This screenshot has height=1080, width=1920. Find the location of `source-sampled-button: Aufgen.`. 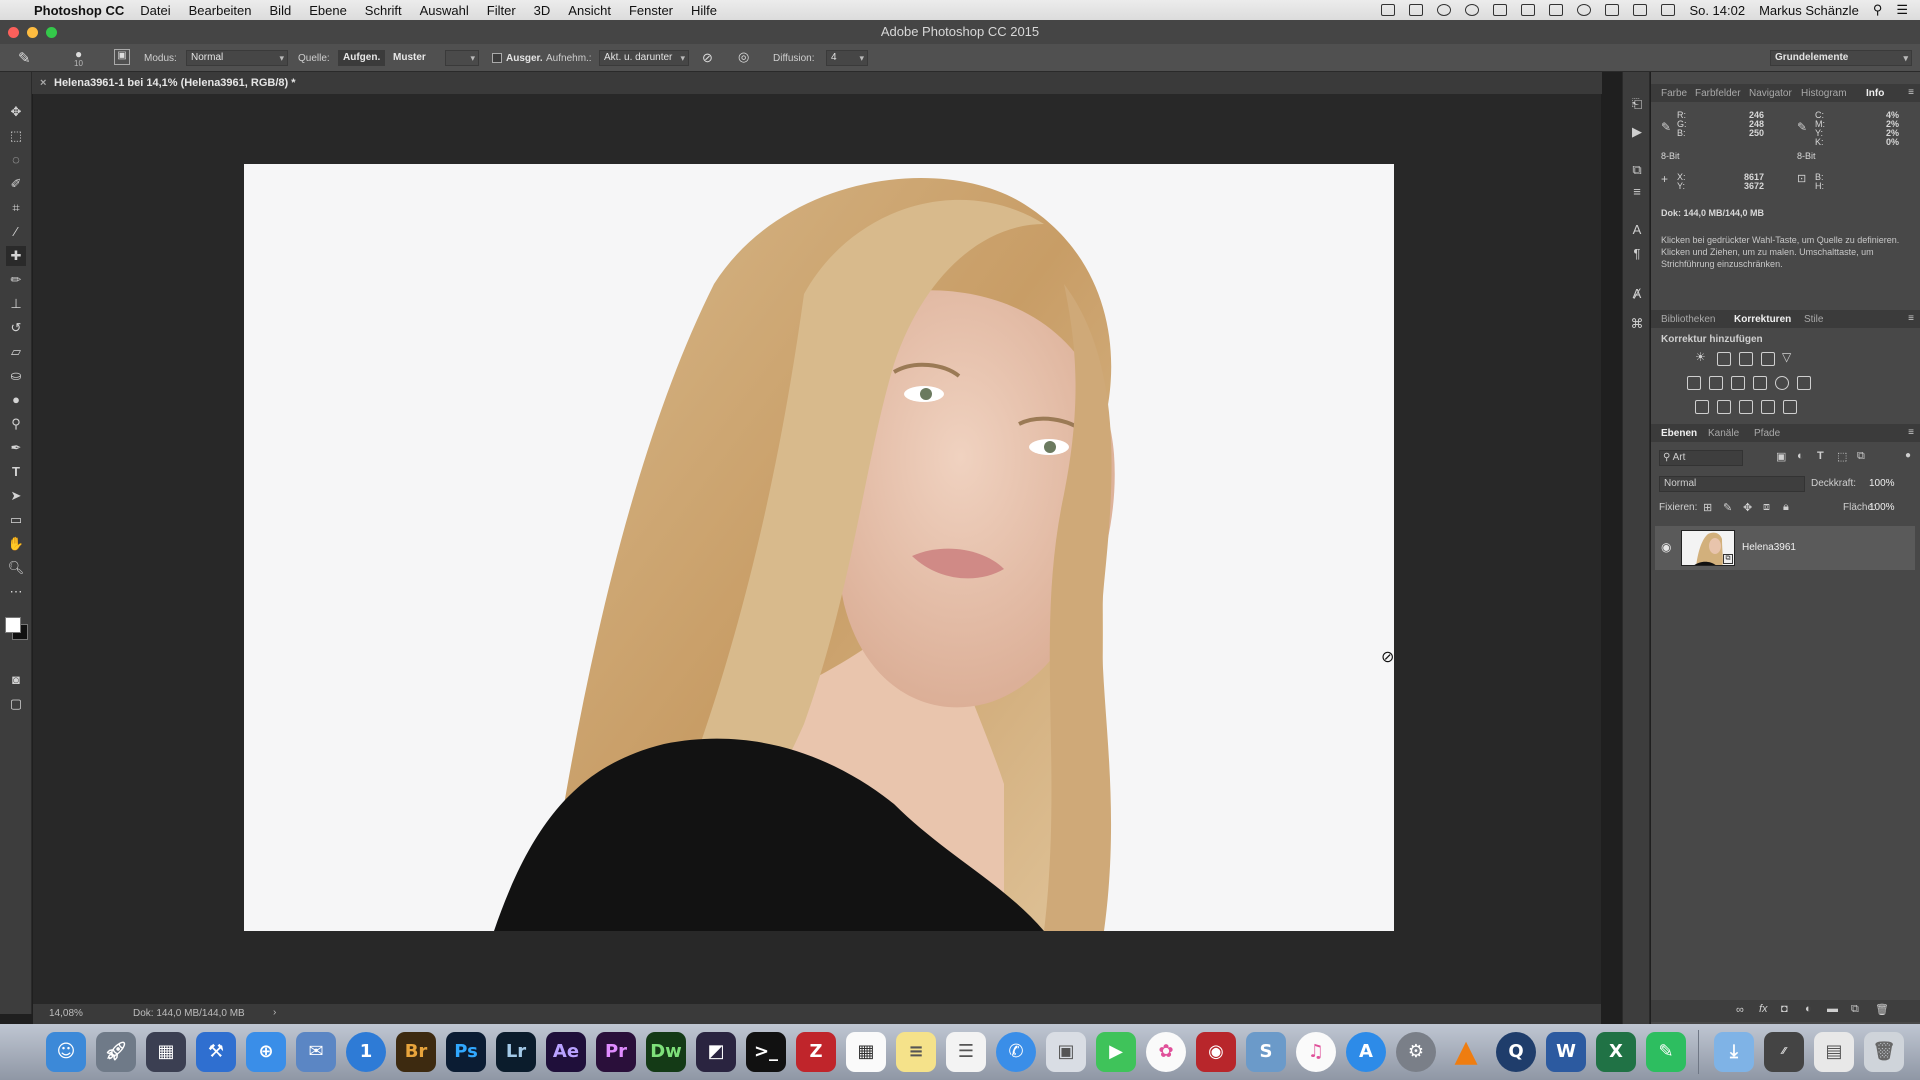

source-sampled-button: Aufgen. is located at coordinates (362, 58).